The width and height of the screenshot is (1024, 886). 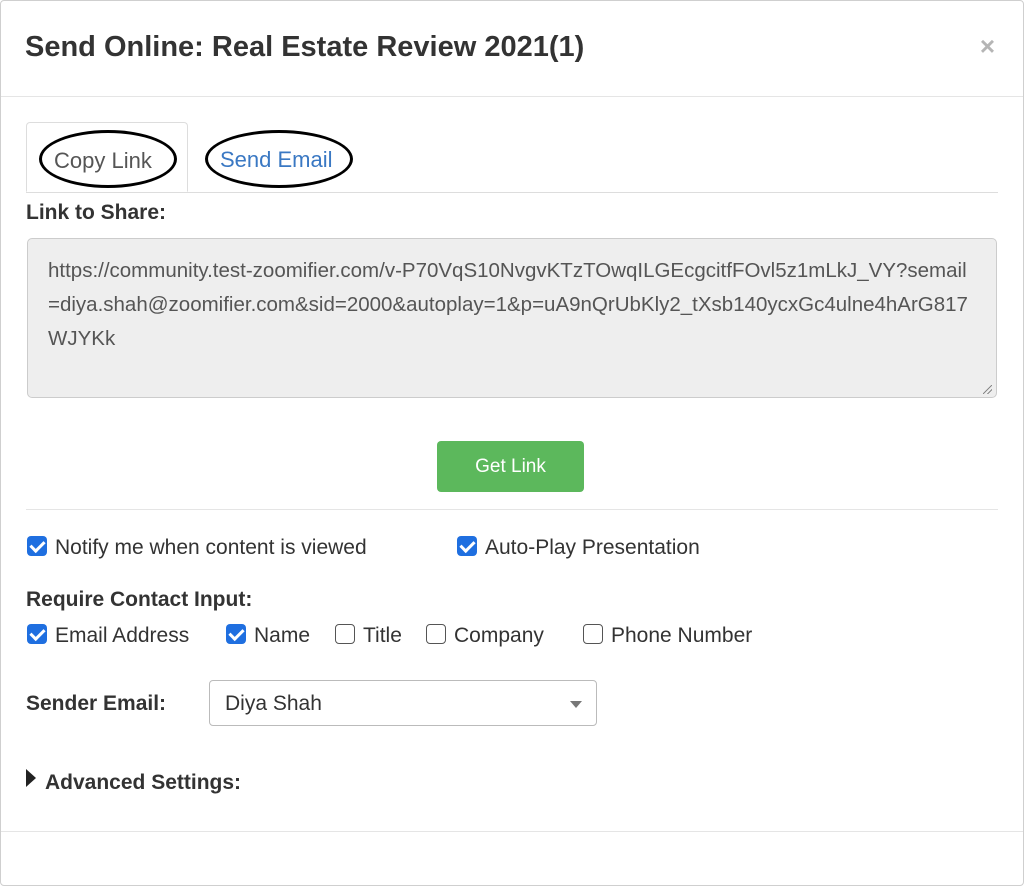 What do you see at coordinates (510, 466) in the screenshot?
I see `get-link-button: Get Link` at bounding box center [510, 466].